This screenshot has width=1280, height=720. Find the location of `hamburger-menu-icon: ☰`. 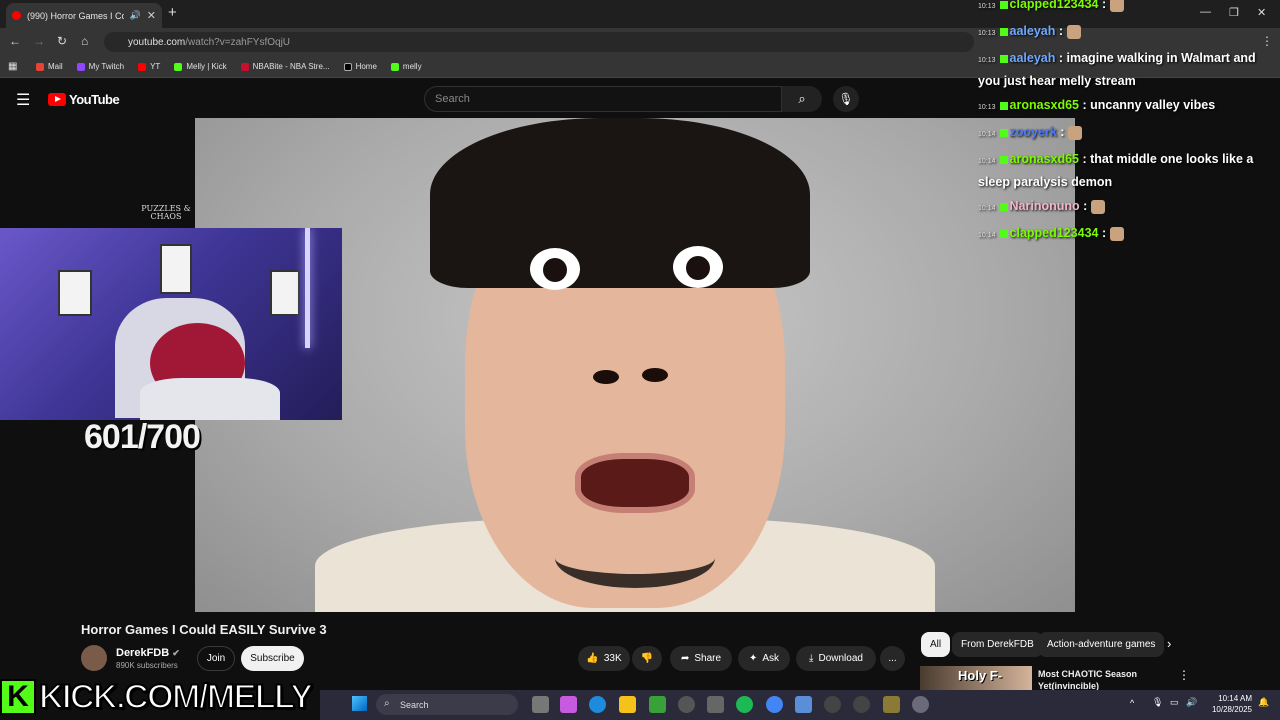

hamburger-menu-icon: ☰ is located at coordinates (23, 100).